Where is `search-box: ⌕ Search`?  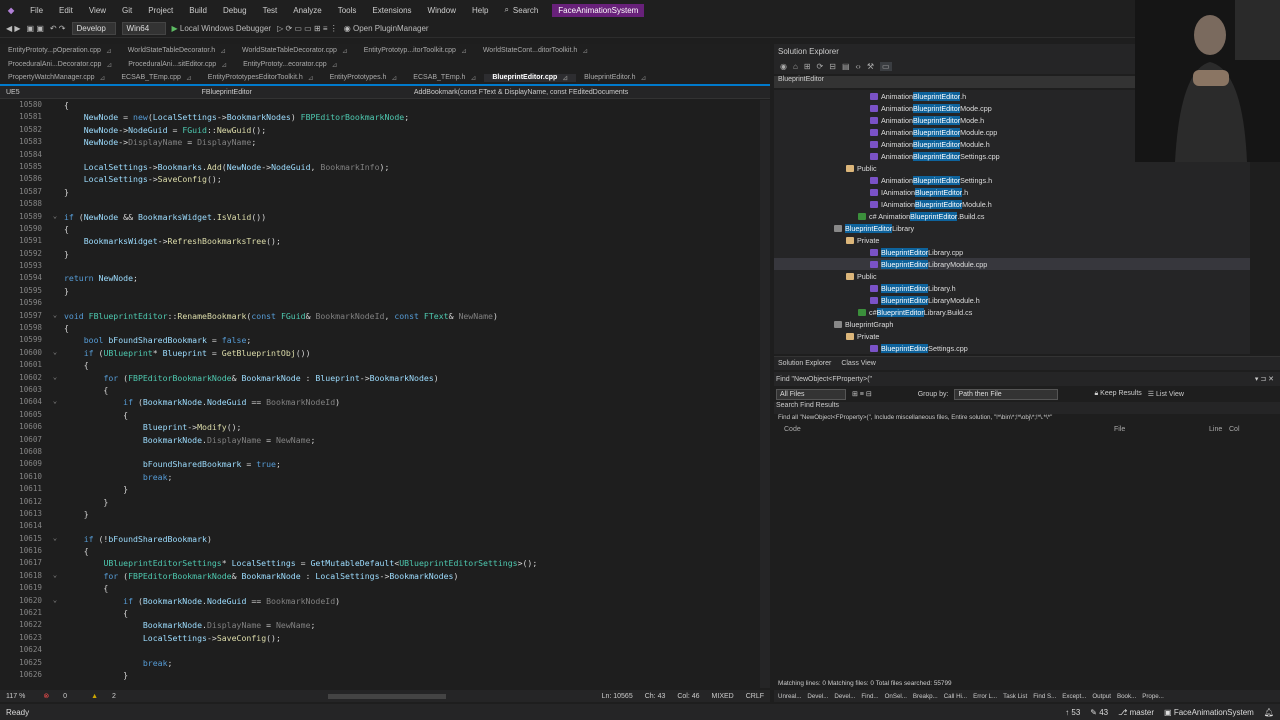 search-box: ⌕ Search is located at coordinates (521, 10).